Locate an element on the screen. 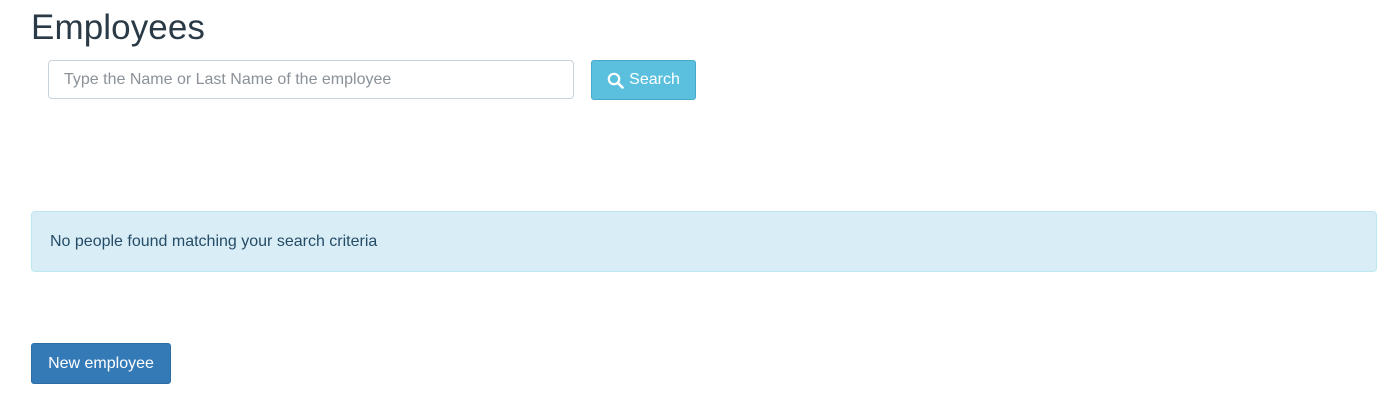  search-form: Search is located at coordinates (398, 80).